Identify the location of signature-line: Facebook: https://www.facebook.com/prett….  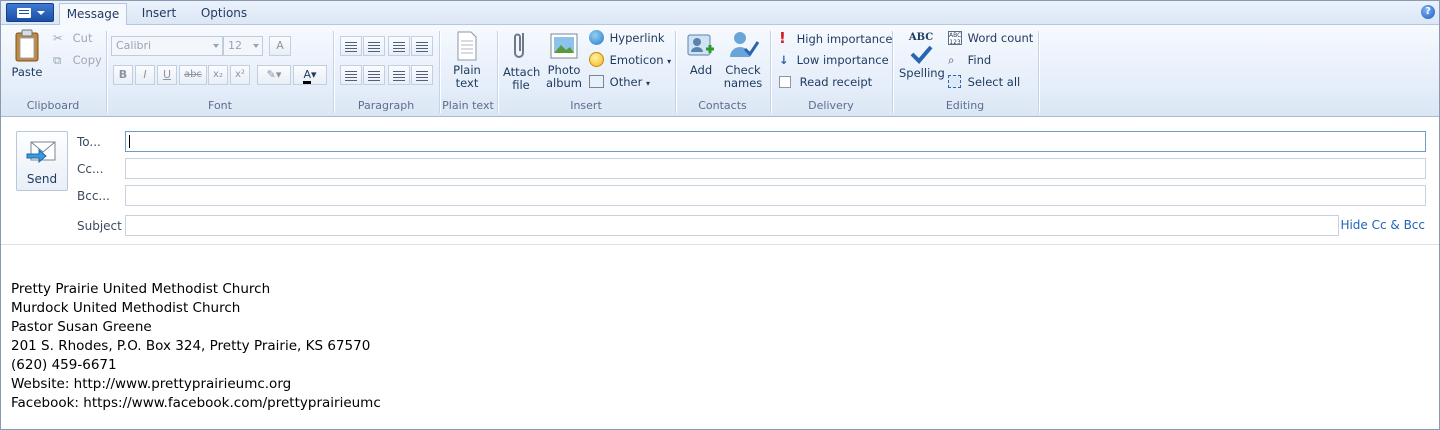
(196, 403).